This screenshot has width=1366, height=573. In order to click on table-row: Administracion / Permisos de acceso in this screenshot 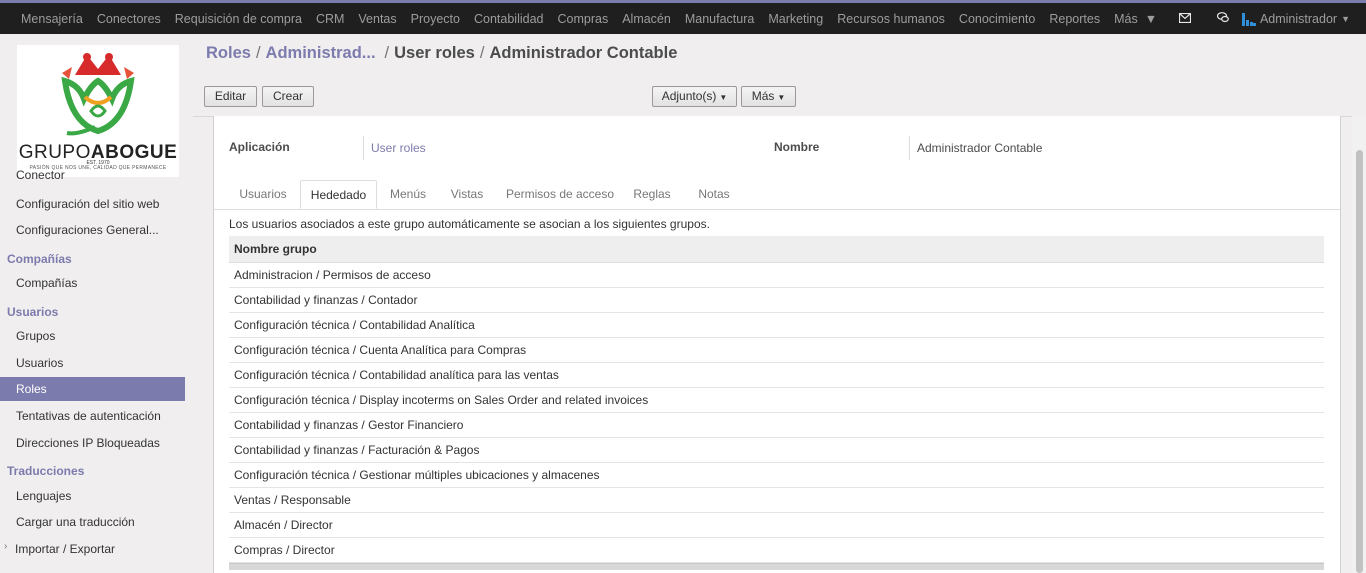, I will do `click(776, 275)`.